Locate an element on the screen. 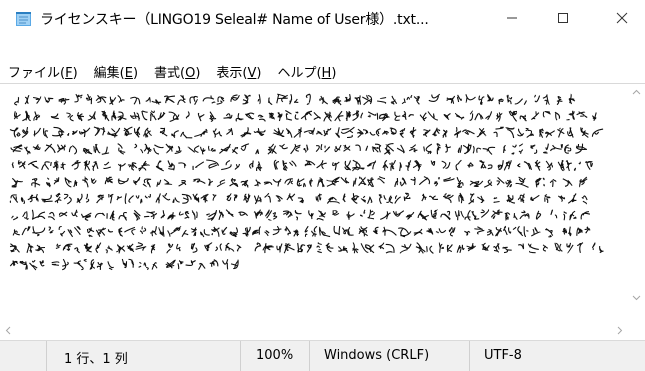  horizontal-scrollbar is located at coordinates (322, 330).